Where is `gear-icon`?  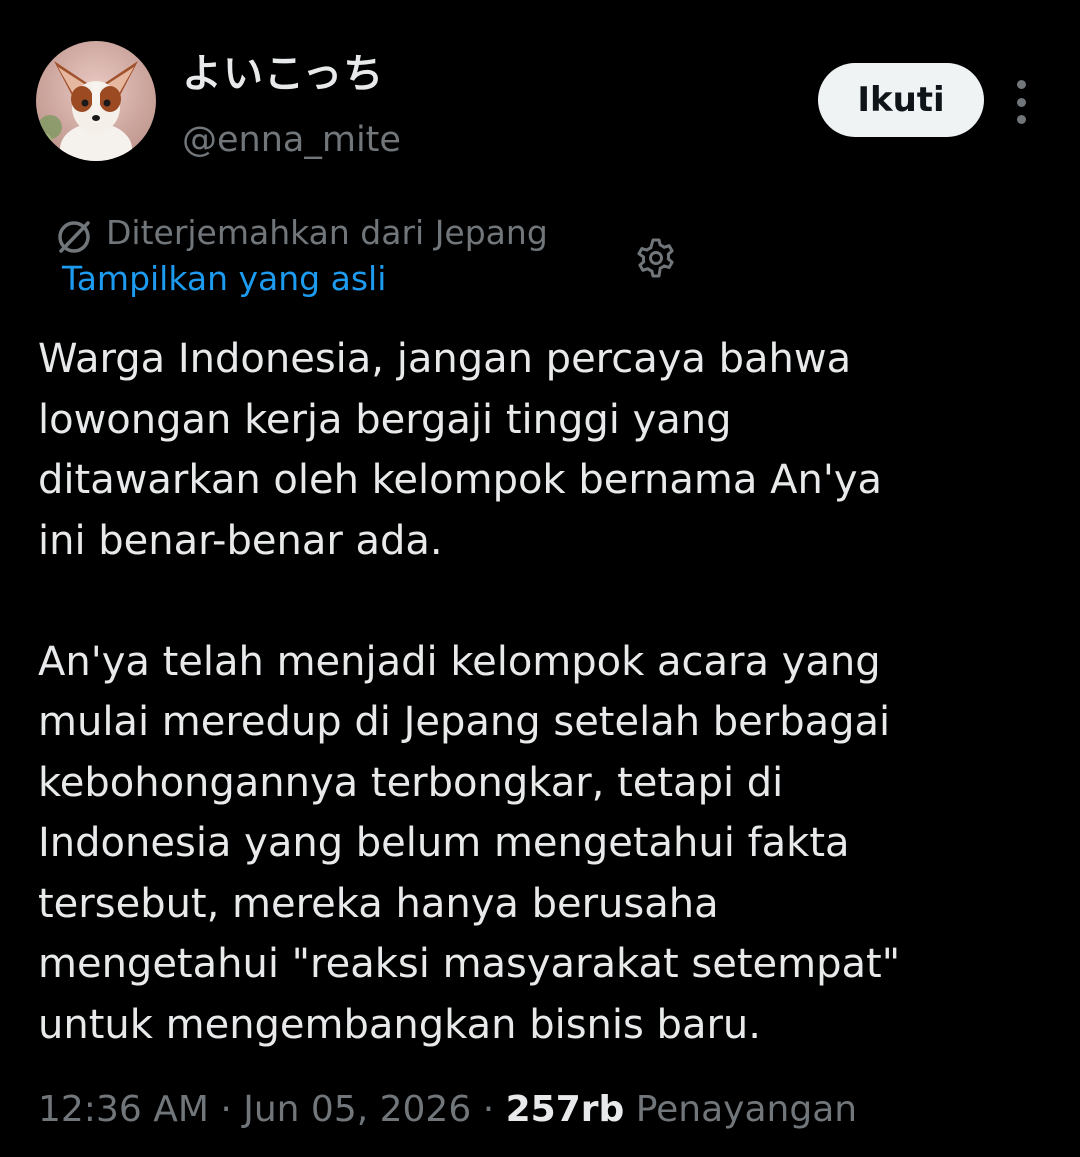 gear-icon is located at coordinates (656, 258).